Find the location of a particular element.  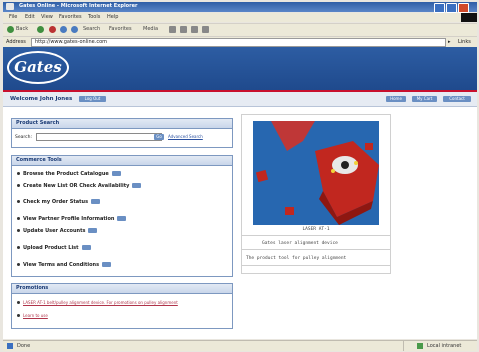

search-button: Search is located at coordinates (91, 29).